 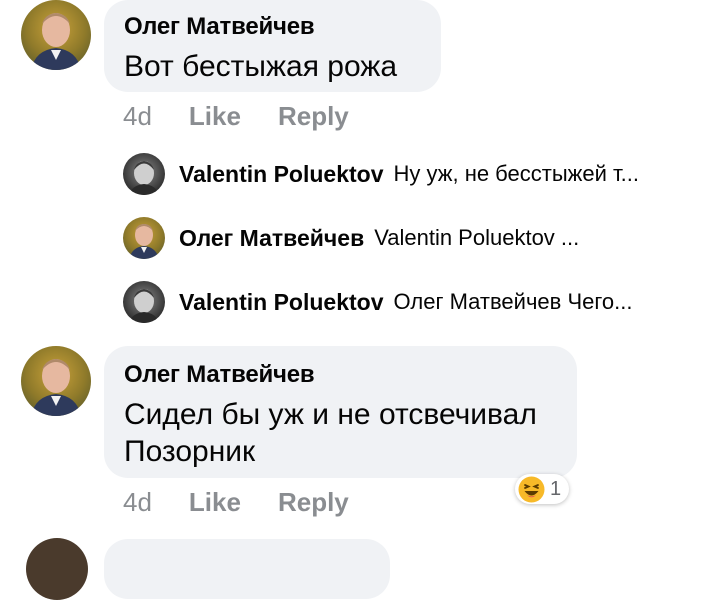 What do you see at coordinates (531, 489) in the screenshot?
I see `haha-emoji-icon` at bounding box center [531, 489].